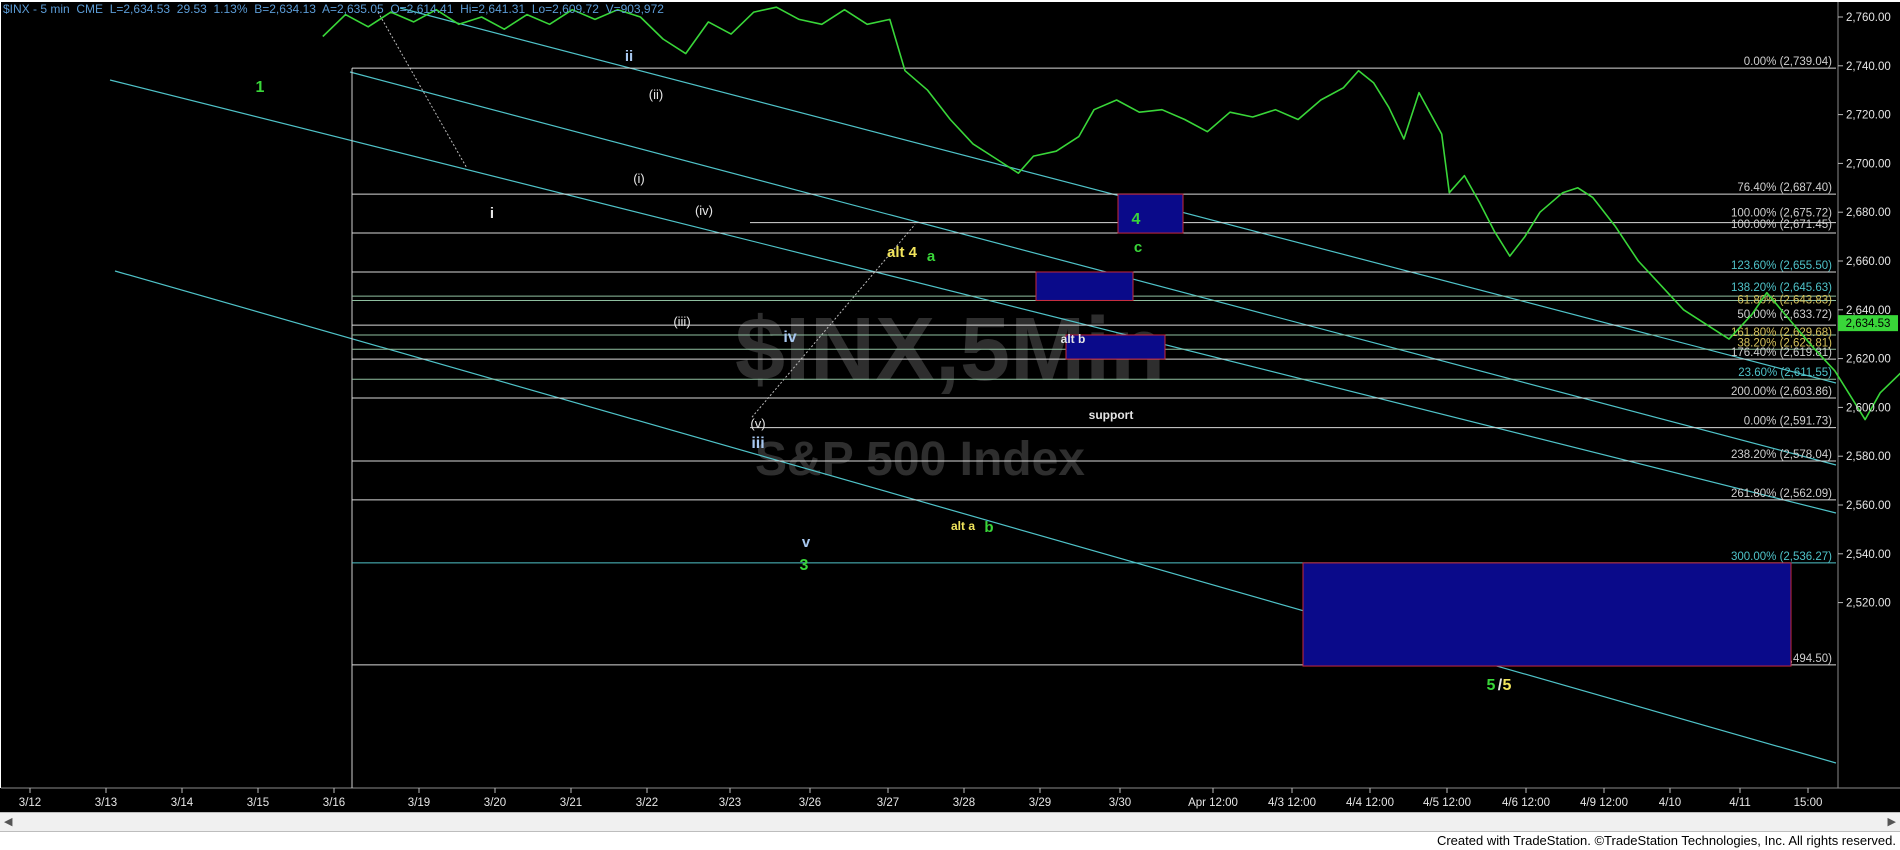  Describe the element at coordinates (419, 803) in the screenshot. I see `x-tick-label: 3/19` at that location.